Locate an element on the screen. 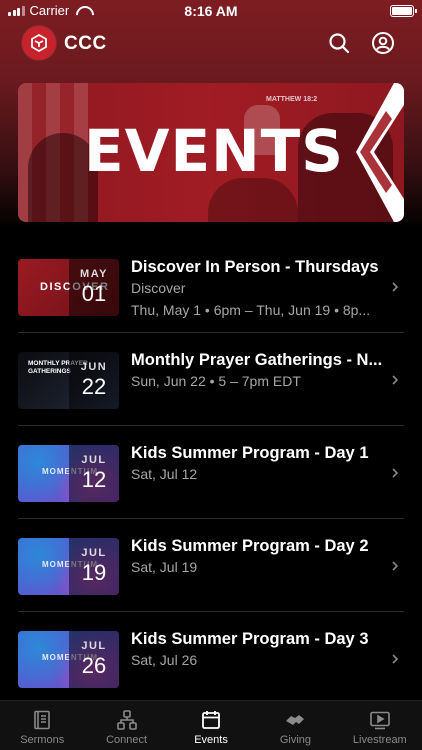  event-thumbnail: MOMENTUM JUL 26 is located at coordinates (68, 659).